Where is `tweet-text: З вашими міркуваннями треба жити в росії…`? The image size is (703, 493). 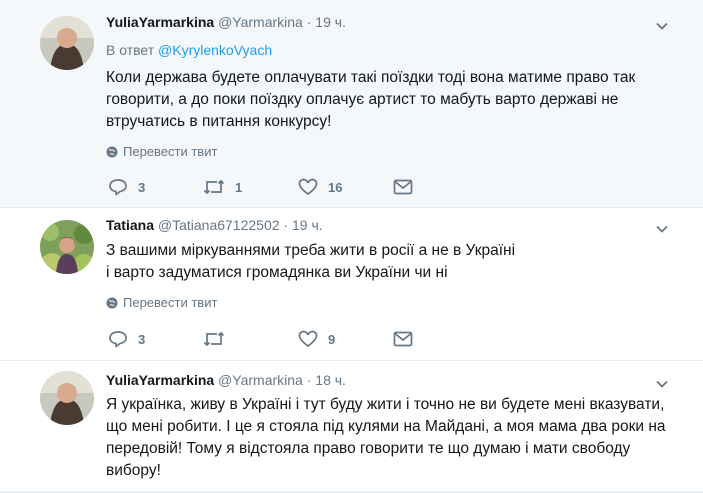
tweet-text: З вашими міркуваннями треба жити в росії… is located at coordinates (391, 262).